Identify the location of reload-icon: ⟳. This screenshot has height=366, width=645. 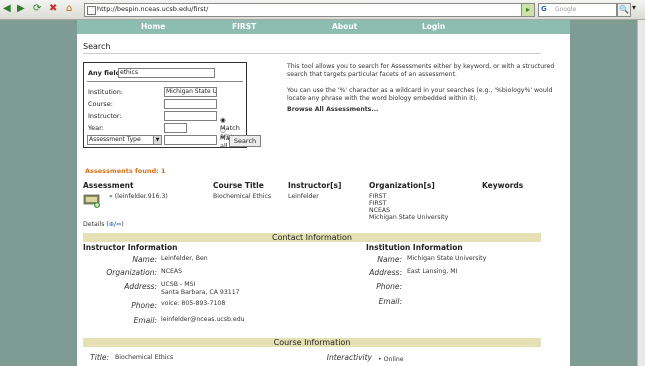
(37, 9).